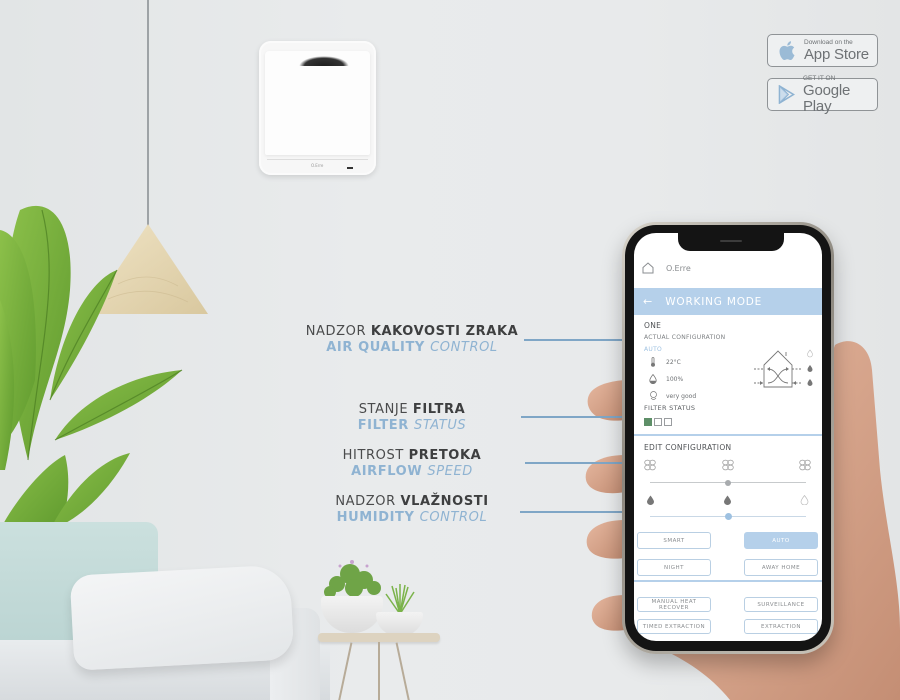  Describe the element at coordinates (781, 604) in the screenshot. I see `function-button-surveillance: SURVEILLANCE` at that location.